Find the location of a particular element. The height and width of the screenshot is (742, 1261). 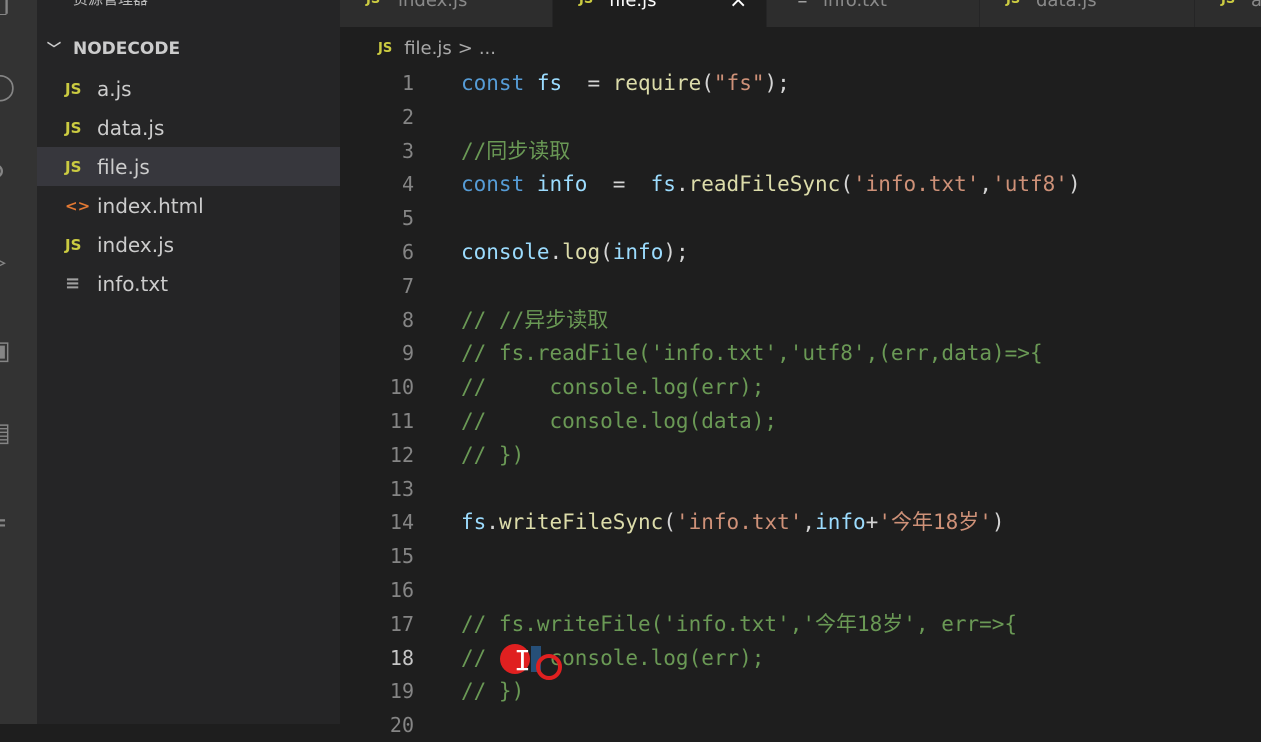

code-line: 18// console.log(err); is located at coordinates (800, 658).